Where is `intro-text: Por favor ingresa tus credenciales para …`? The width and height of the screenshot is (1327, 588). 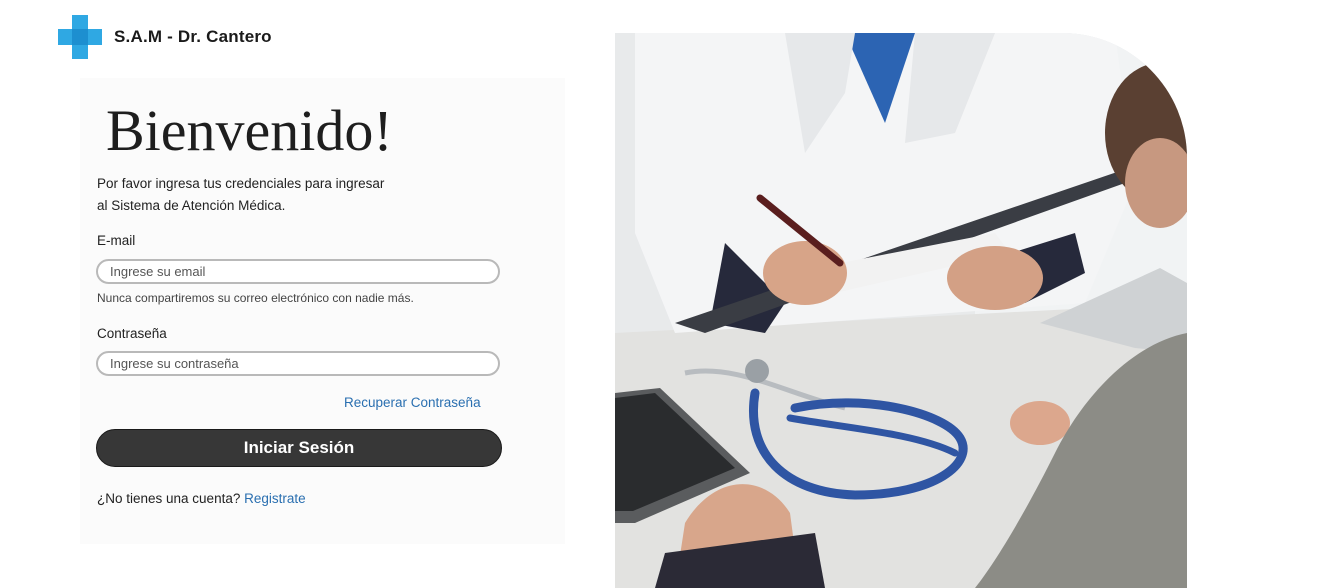
intro-text: Por favor ingresa tus credenciales para … is located at coordinates (262, 195).